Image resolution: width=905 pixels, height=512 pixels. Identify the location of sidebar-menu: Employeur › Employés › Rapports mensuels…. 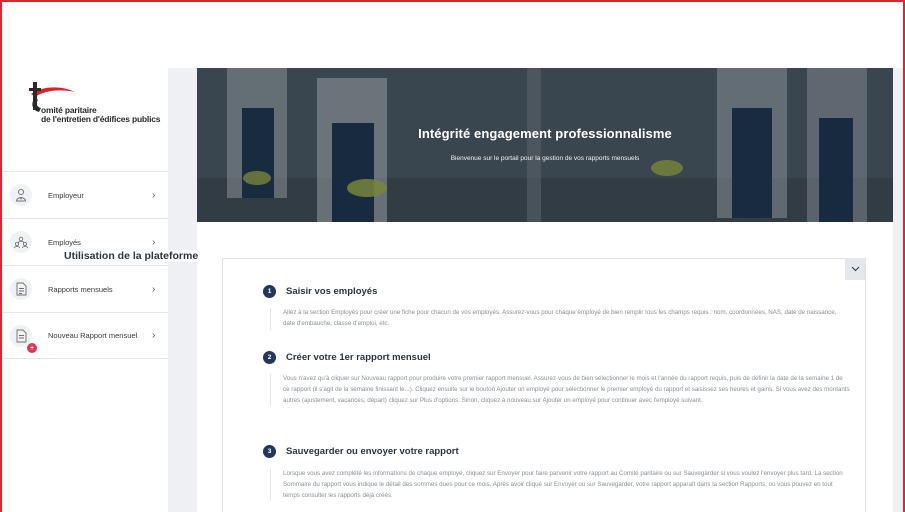
(85, 265).